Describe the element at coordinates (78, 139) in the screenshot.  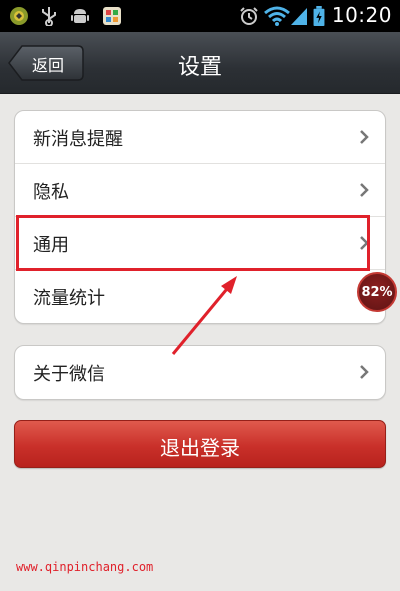
I see `settings-item-label: 新消息提醒` at that location.